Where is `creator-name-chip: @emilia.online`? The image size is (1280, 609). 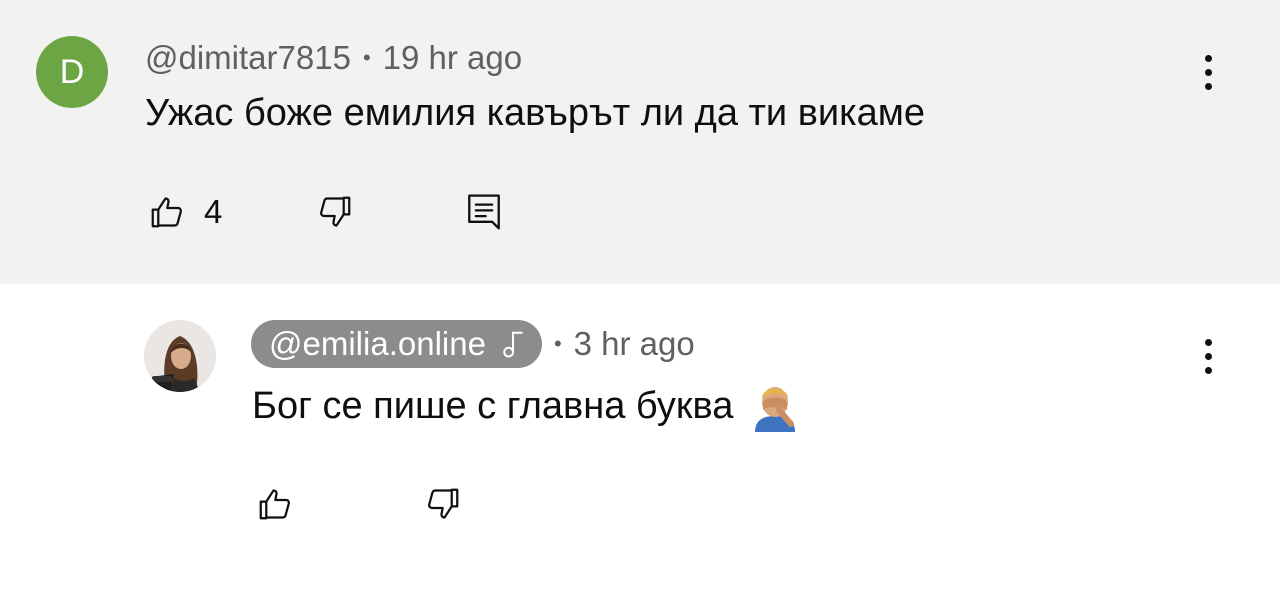 creator-name-chip: @emilia.online is located at coordinates (396, 344).